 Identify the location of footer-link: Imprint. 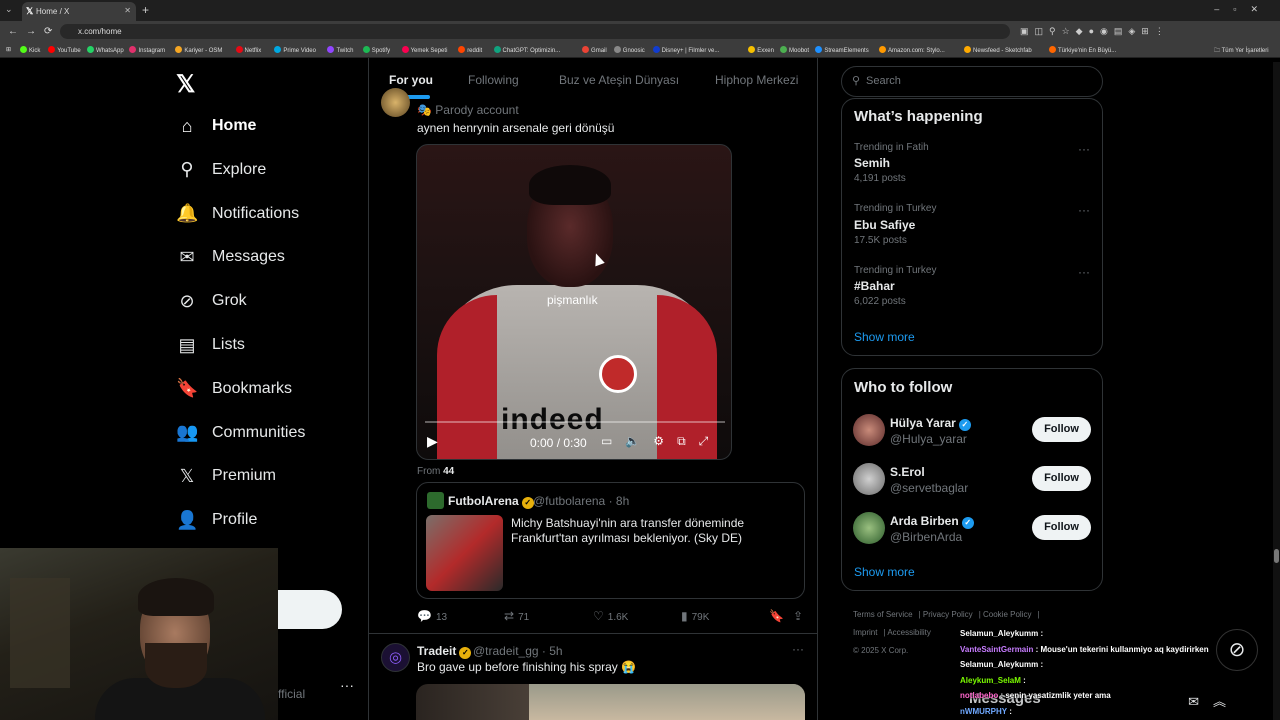
(865, 632).